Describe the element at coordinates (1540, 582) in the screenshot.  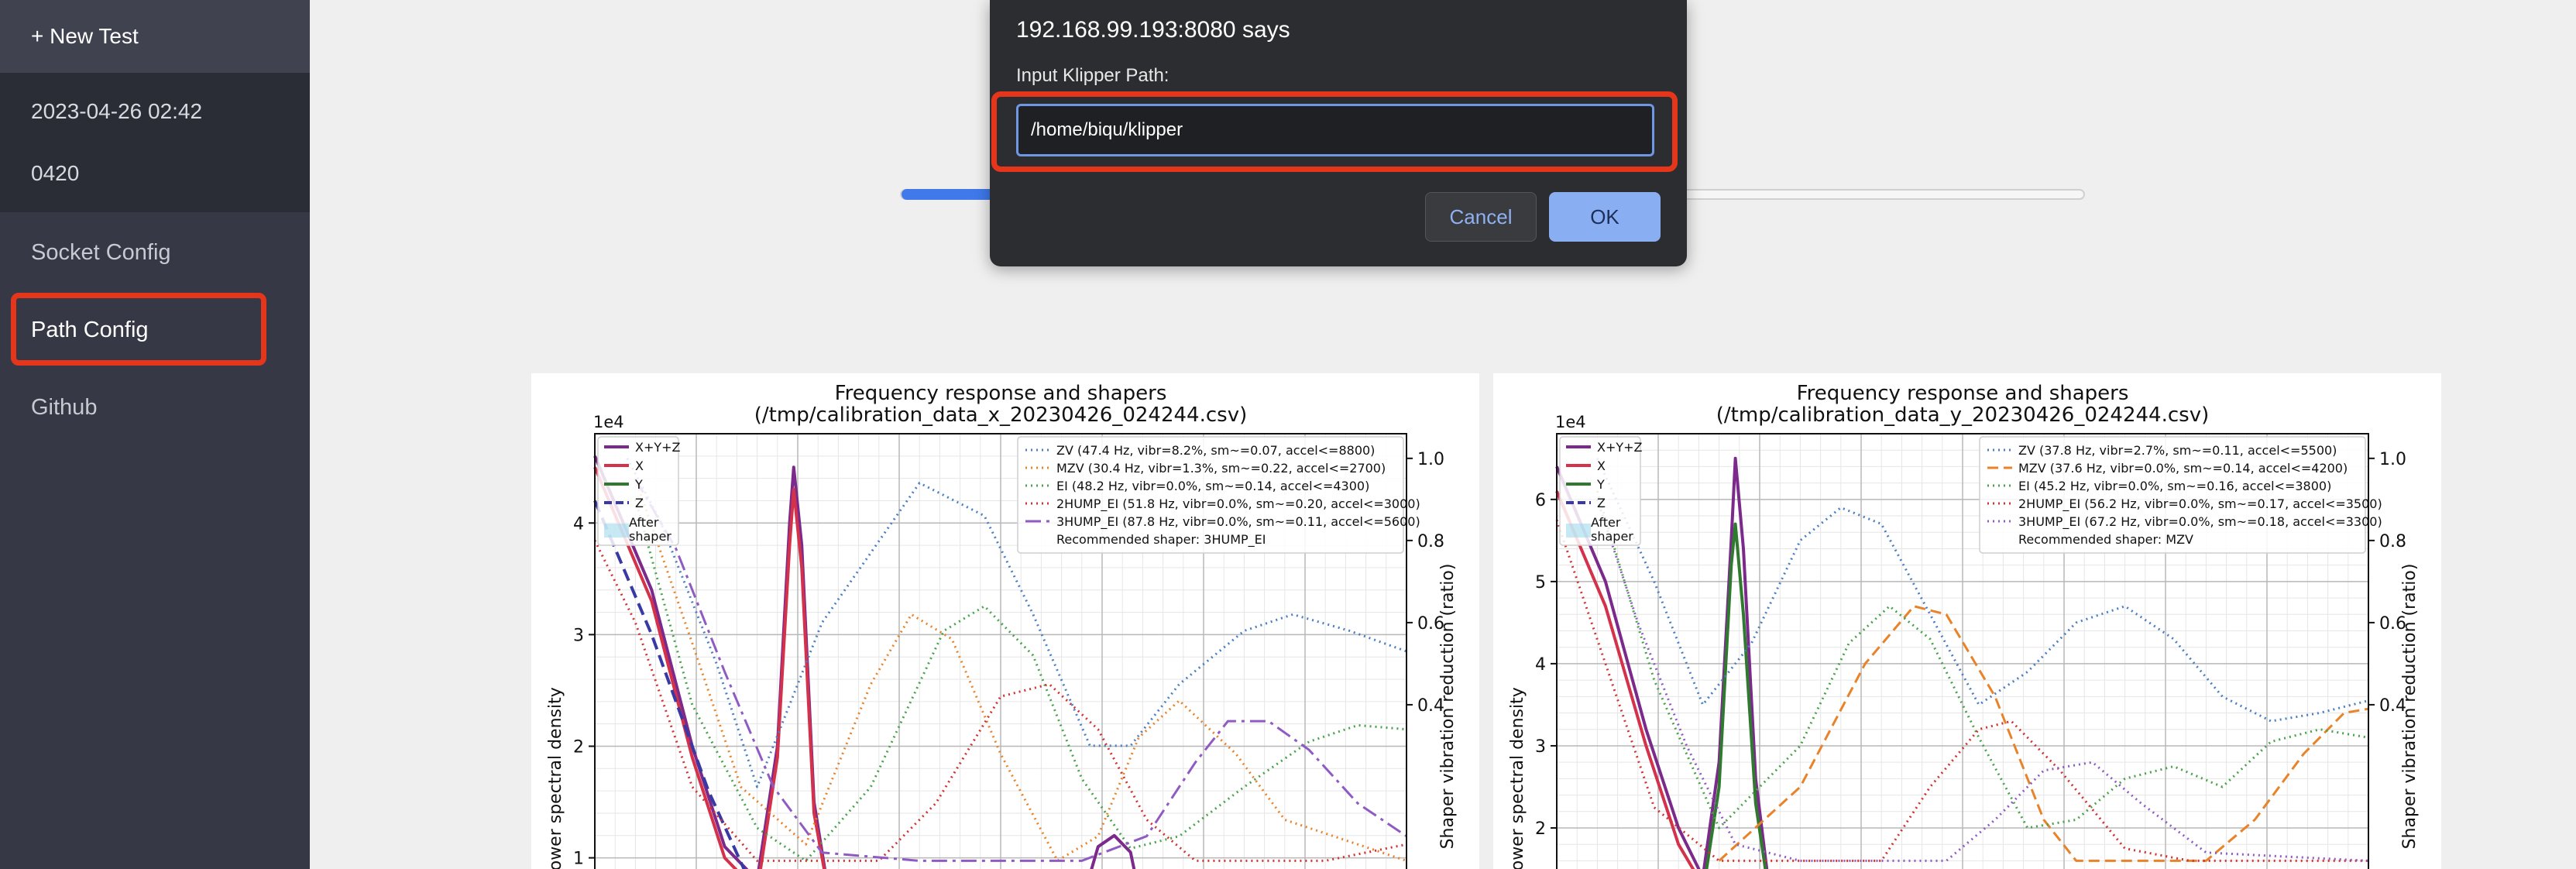
I see `y-tick-label: 5` at that location.